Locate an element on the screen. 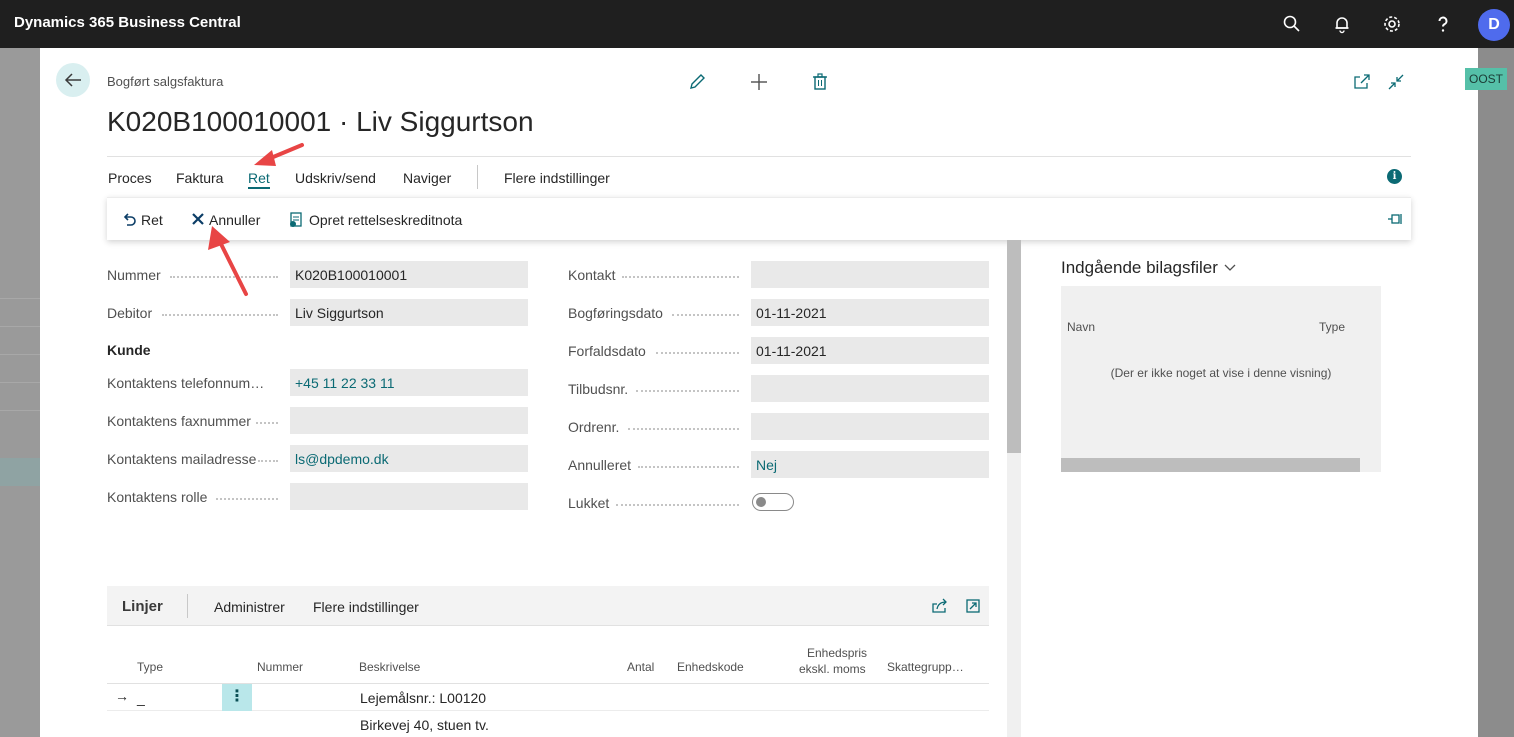 Image resolution: width=1514 pixels, height=737 pixels. tab-proces: Proces is located at coordinates (130, 178).